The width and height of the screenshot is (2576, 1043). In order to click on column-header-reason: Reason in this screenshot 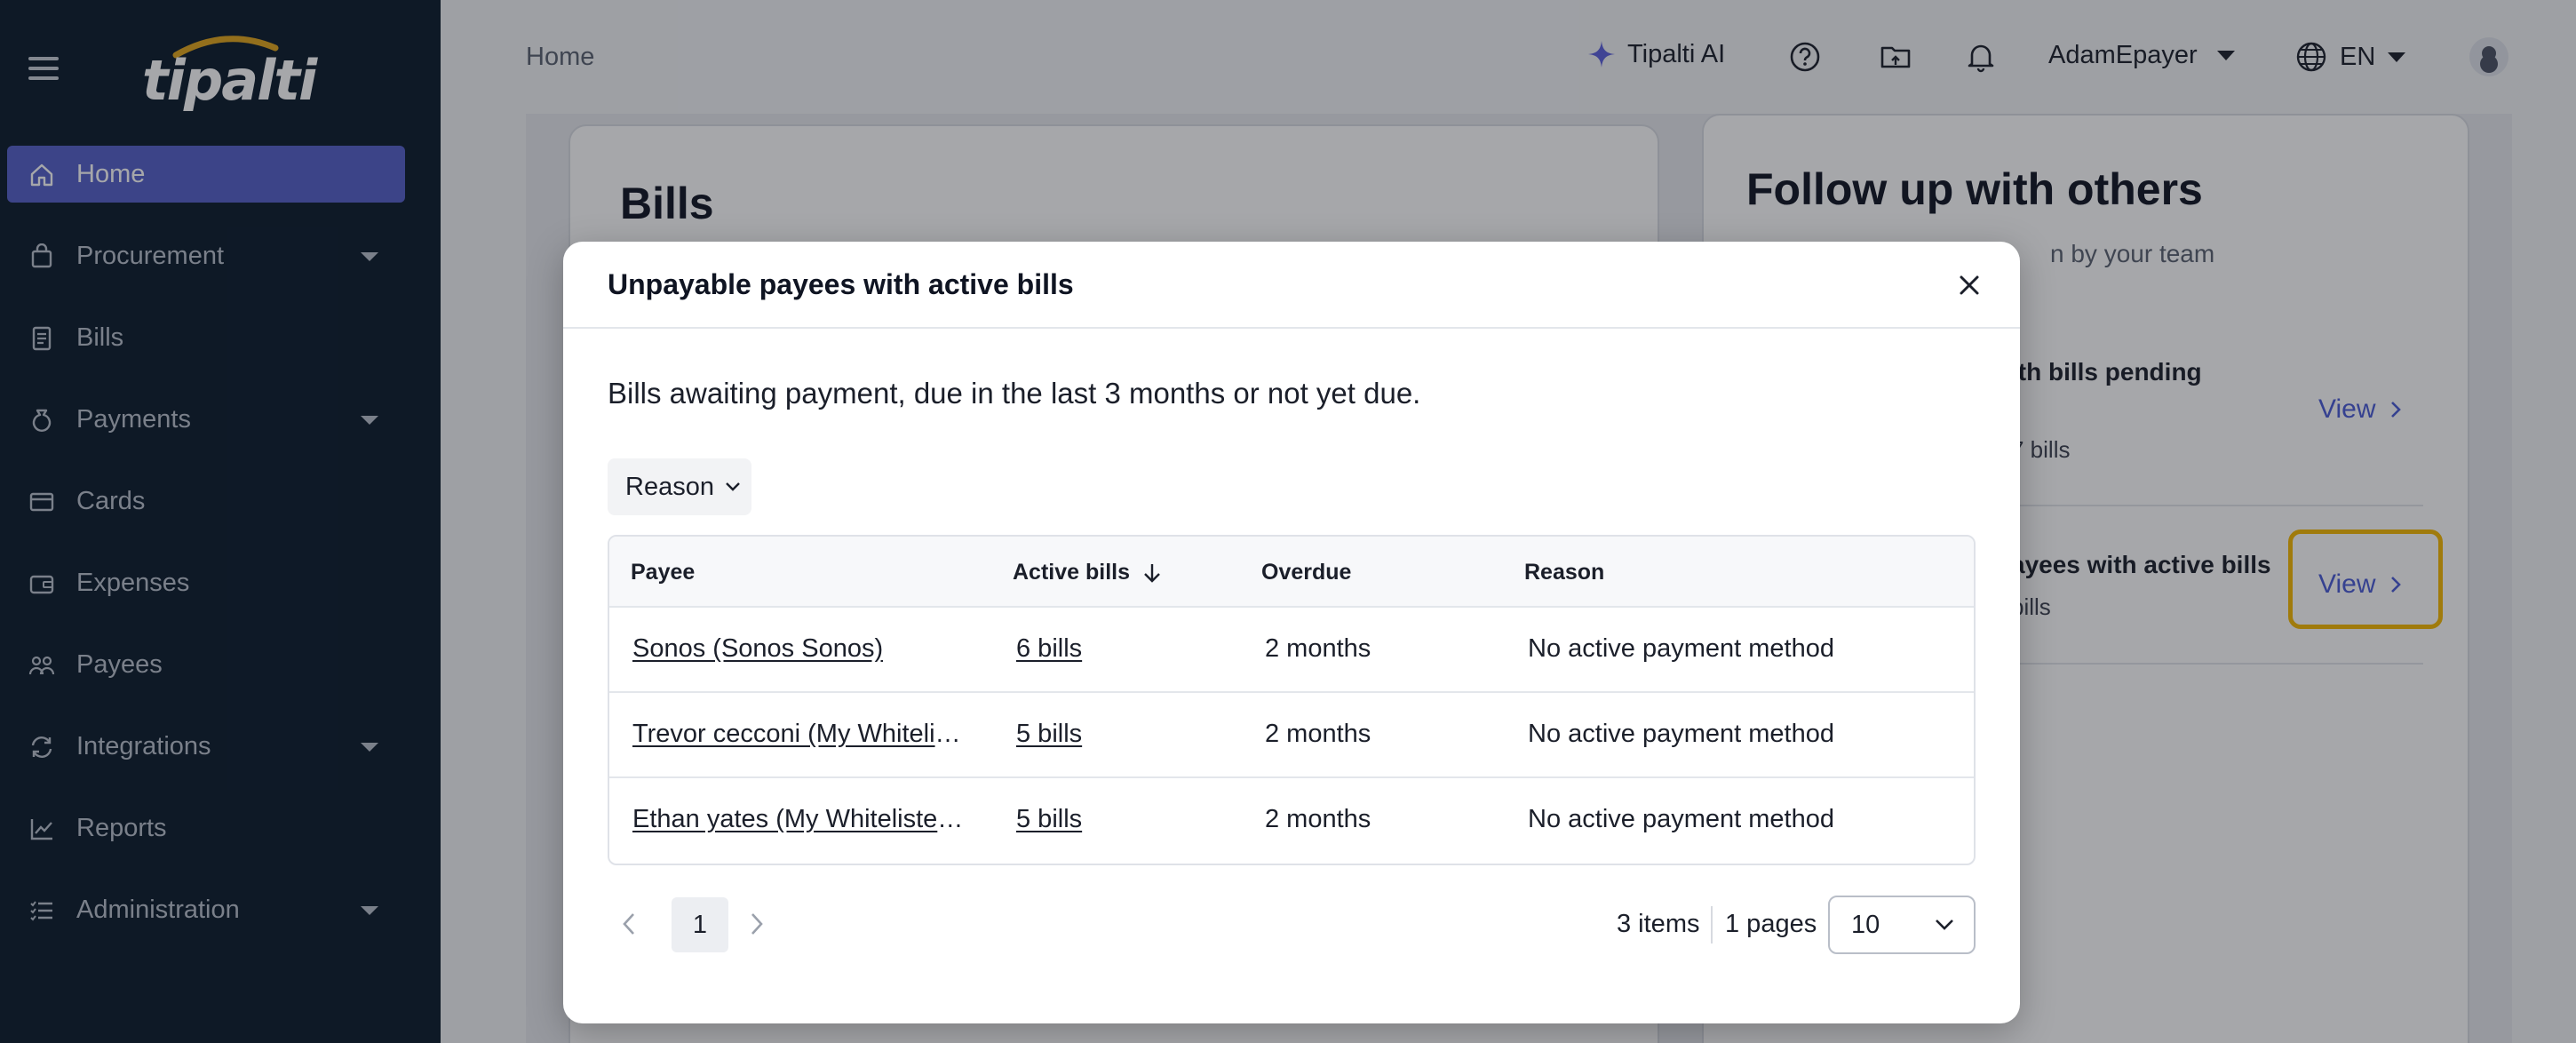, I will do `click(1564, 572)`.